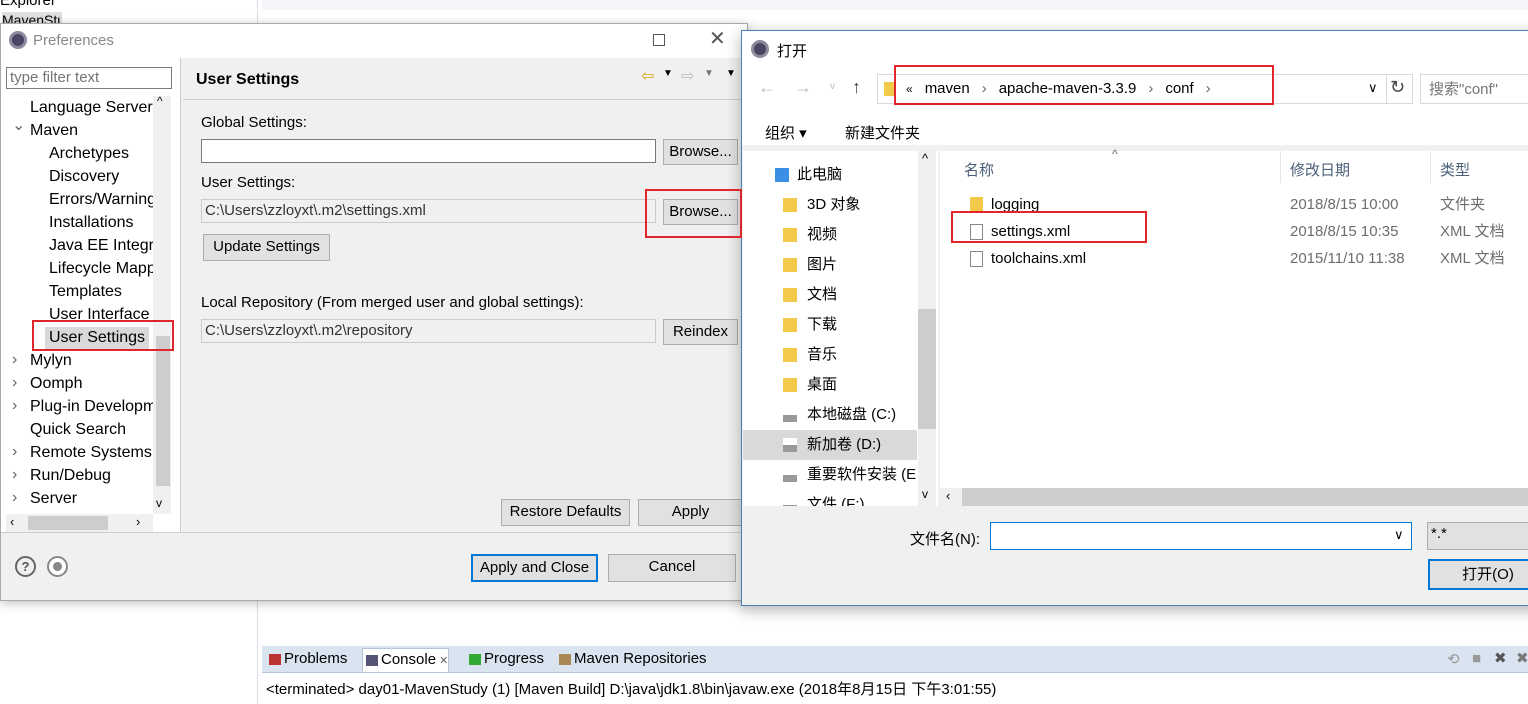 The image size is (1528, 704). Describe the element at coordinates (668, 73) in the screenshot. I see `back-menu-icon: ▼` at that location.